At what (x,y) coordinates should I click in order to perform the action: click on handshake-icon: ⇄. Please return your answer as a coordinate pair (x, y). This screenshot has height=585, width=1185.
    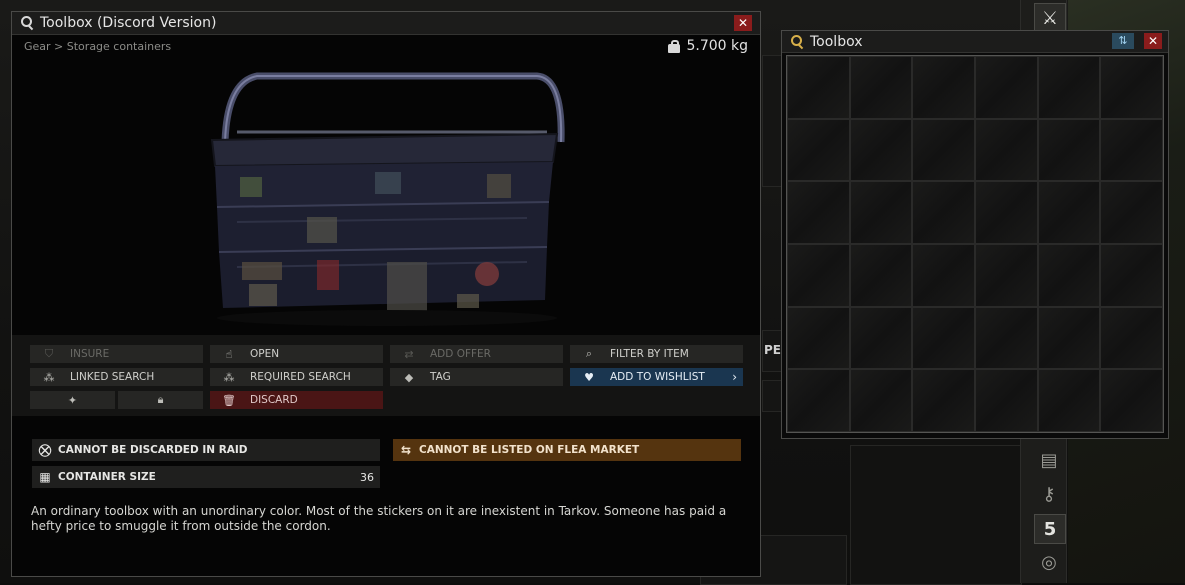
    Looking at the image, I should click on (409, 354).